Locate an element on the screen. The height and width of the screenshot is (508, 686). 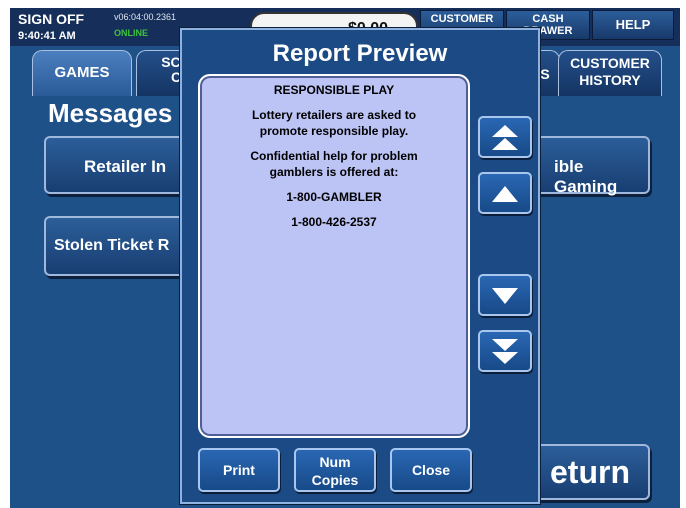
num-copies-button: Num Copies is located at coordinates (335, 470).